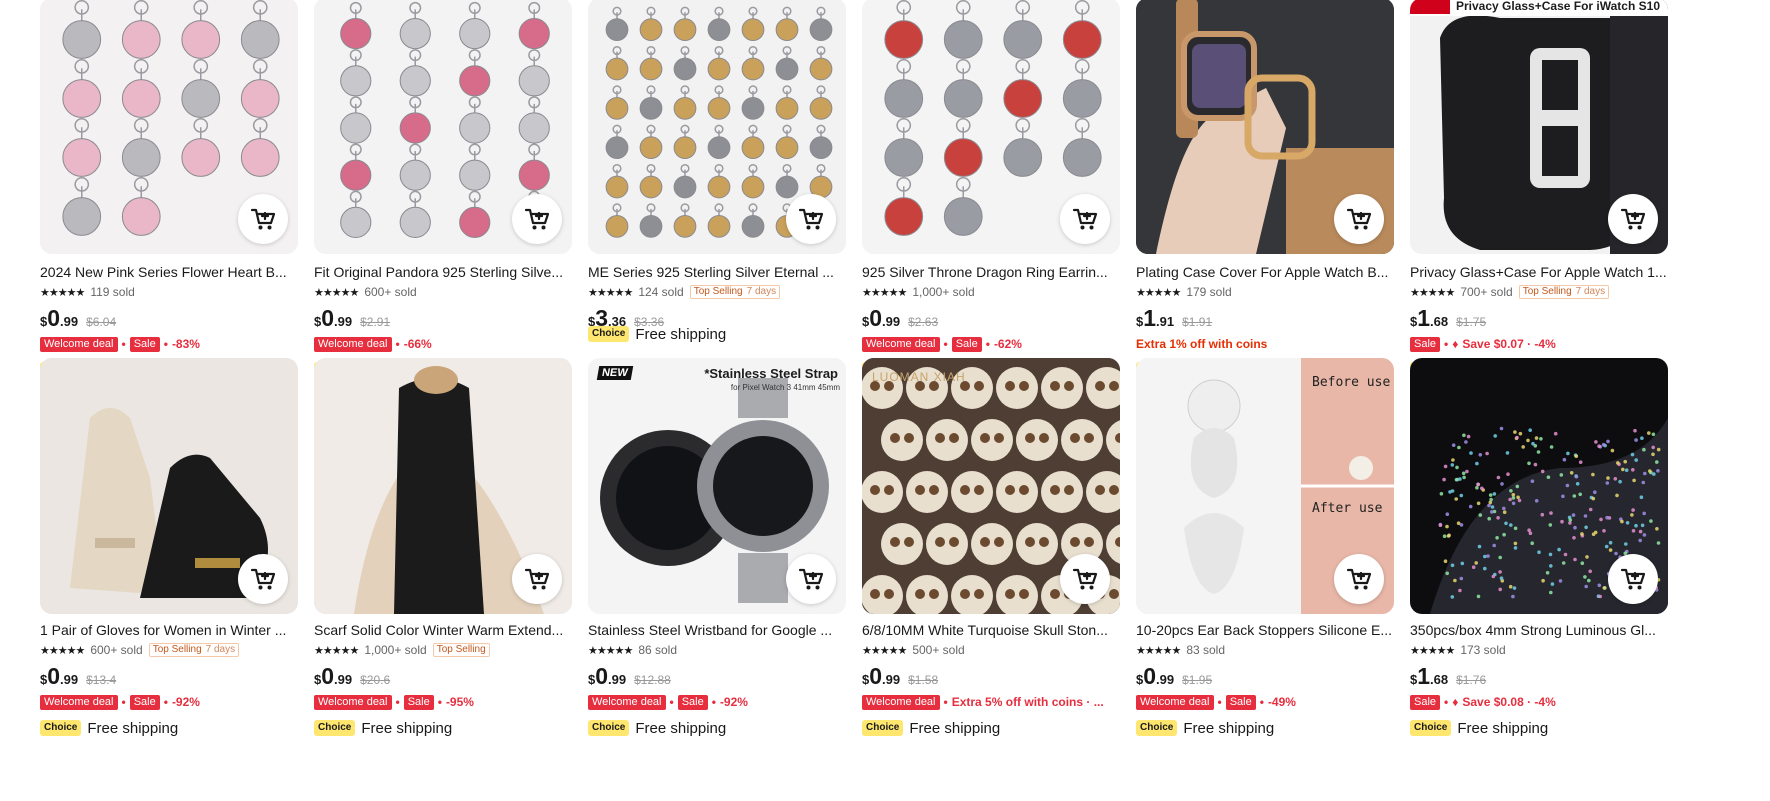 This screenshot has width=1770, height=801. Describe the element at coordinates (1229, 728) in the screenshot. I see `free-shipping-label: Free shipping` at that location.